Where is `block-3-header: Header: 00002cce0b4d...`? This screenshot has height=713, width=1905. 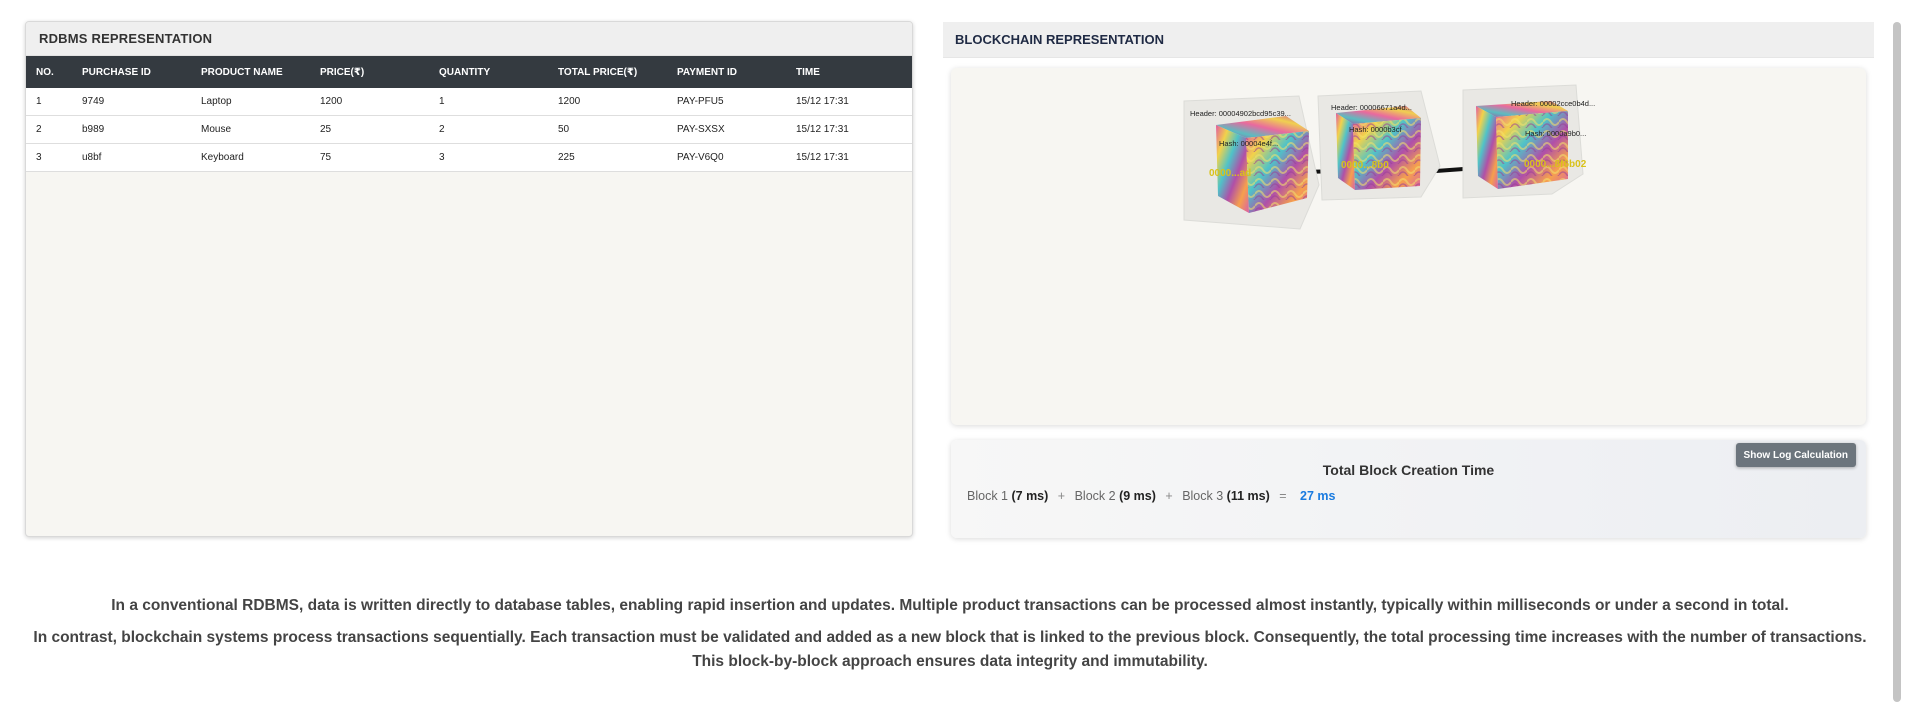
block-3-header: Header: 00002cce0b4d... is located at coordinates (1553, 103).